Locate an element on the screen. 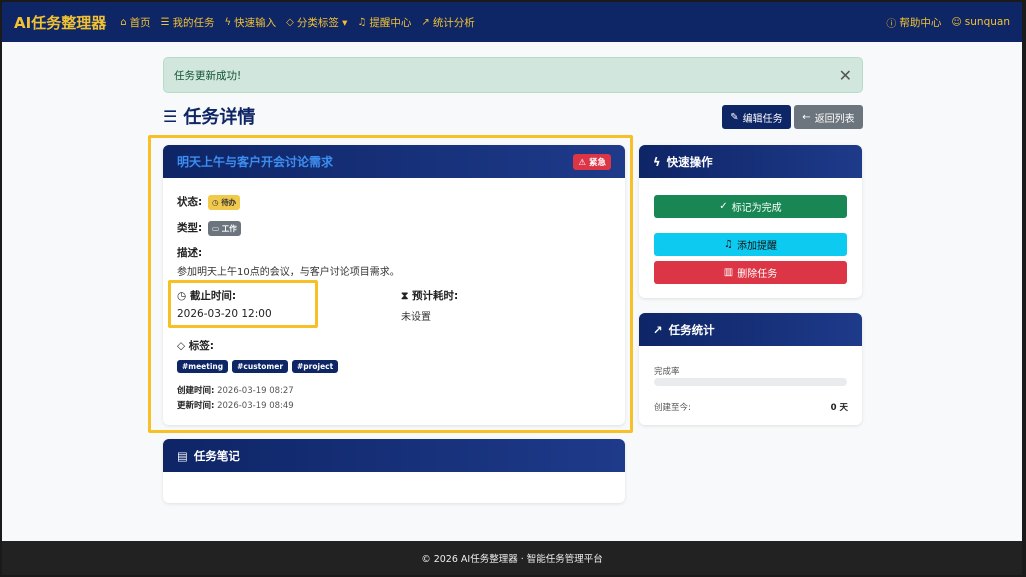  username: sunquan is located at coordinates (987, 22).